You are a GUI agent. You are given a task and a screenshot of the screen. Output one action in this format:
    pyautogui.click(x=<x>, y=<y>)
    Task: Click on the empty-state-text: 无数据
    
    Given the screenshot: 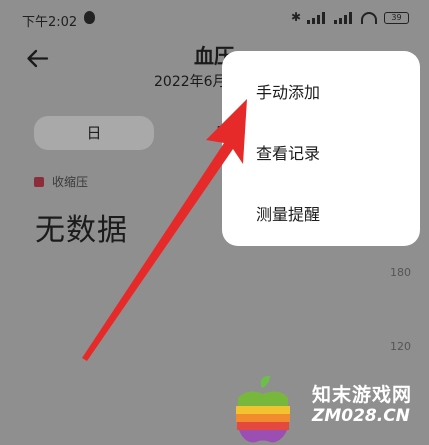 What is the action you would take?
    pyautogui.click(x=81, y=230)
    